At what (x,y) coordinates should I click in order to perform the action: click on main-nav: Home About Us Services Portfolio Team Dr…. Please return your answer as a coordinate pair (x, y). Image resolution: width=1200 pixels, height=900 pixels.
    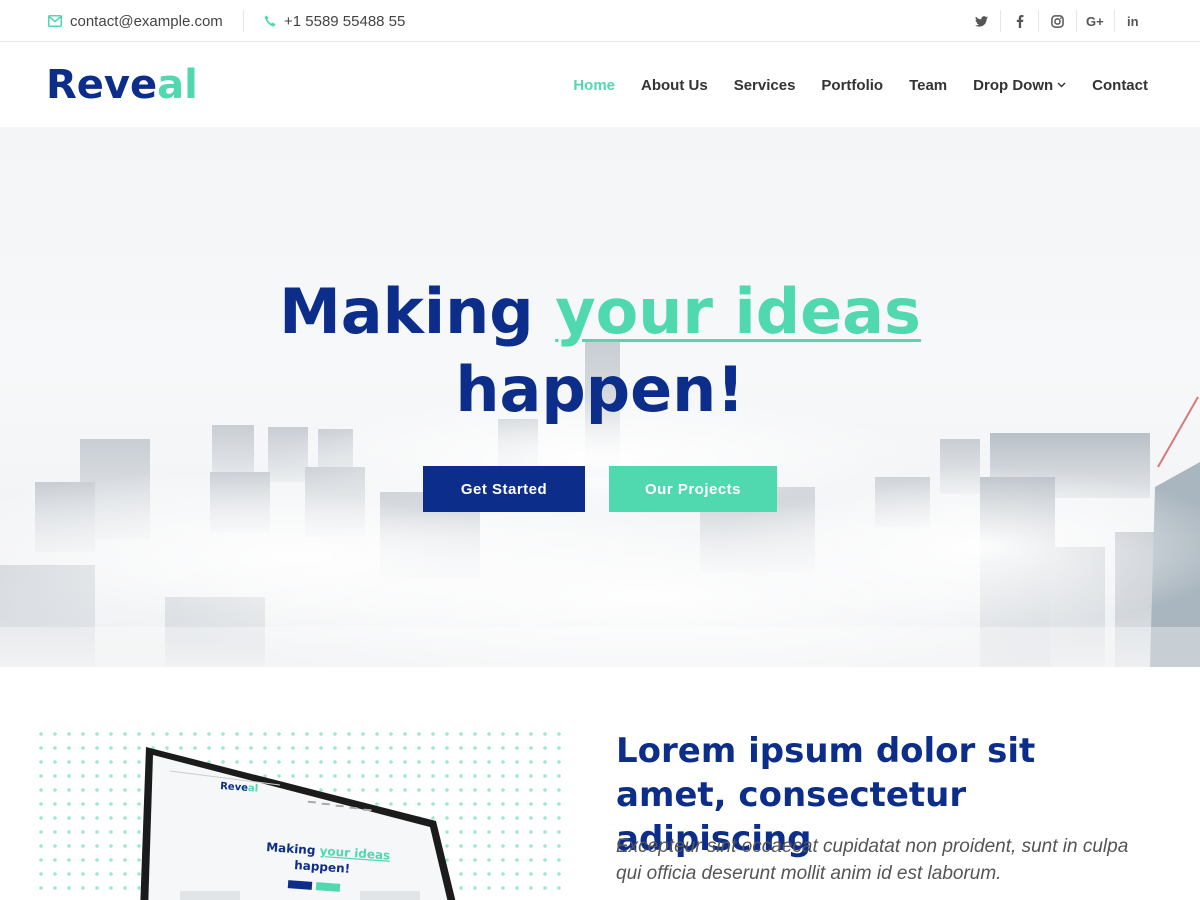
    Looking at the image, I should click on (847, 85).